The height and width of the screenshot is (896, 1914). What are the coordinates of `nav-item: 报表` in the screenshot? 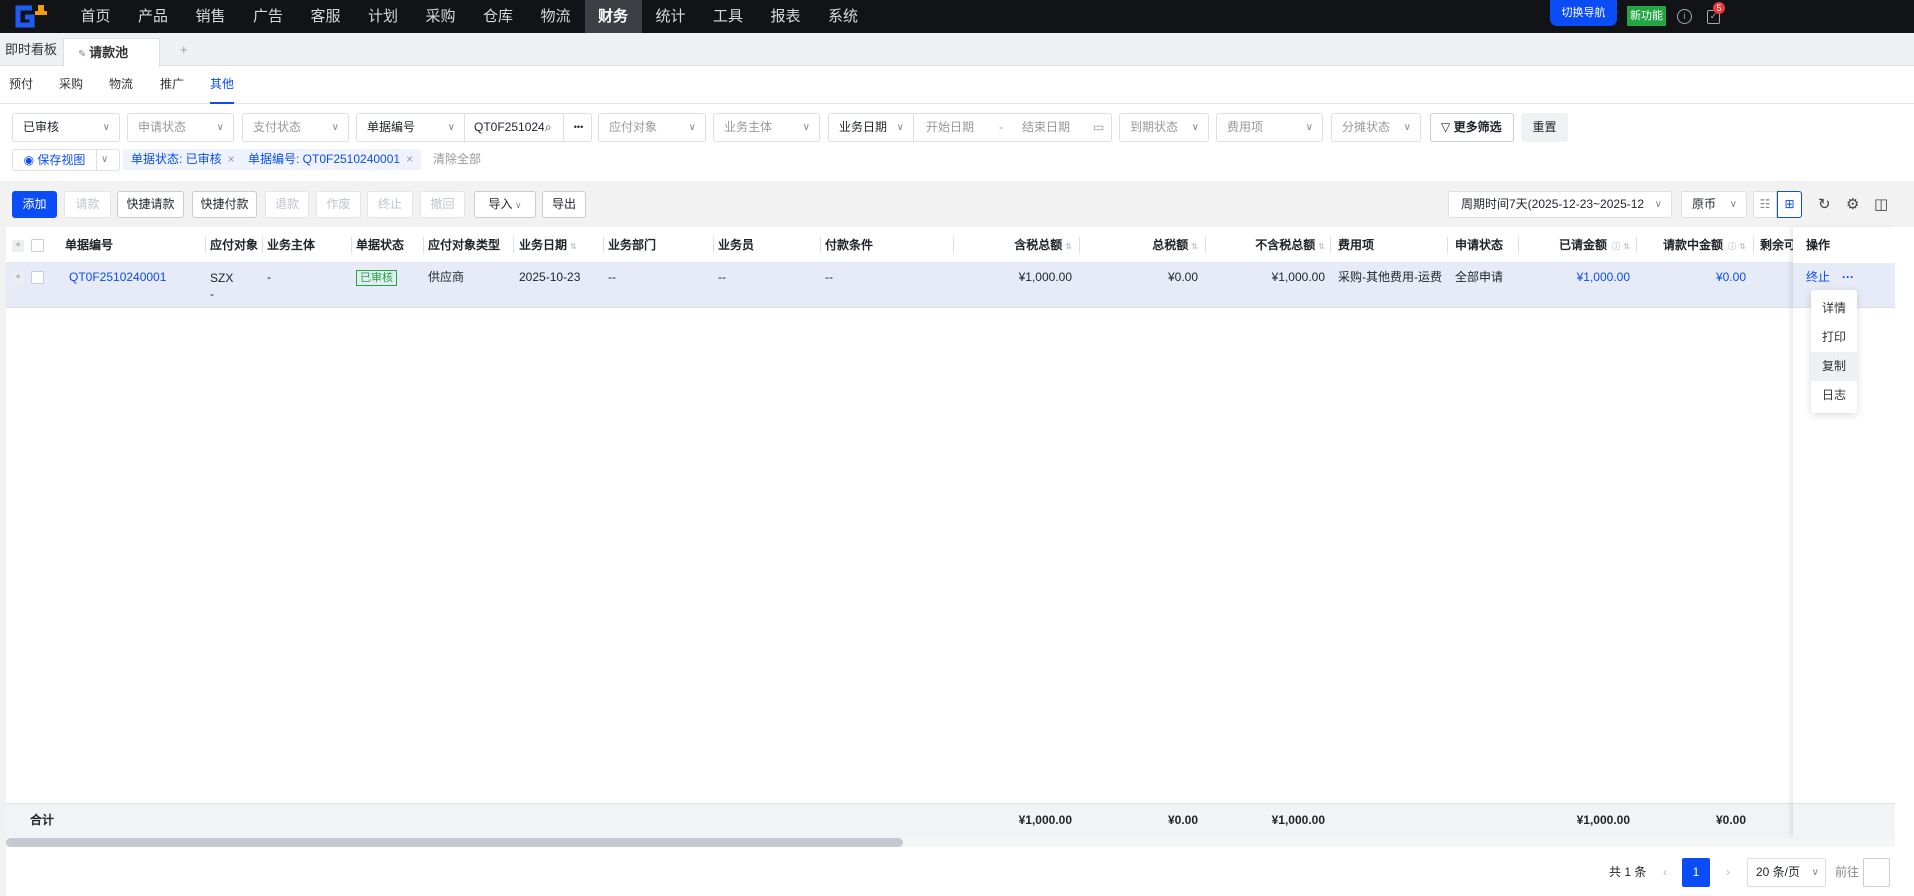 It's located at (785, 16).